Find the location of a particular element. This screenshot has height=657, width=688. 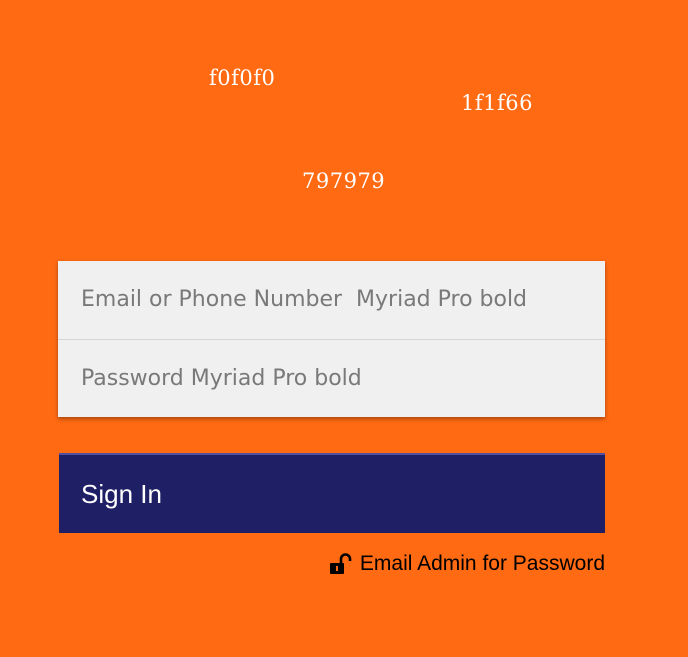

email-admin-link: Email Admin for Password is located at coordinates (467, 564).